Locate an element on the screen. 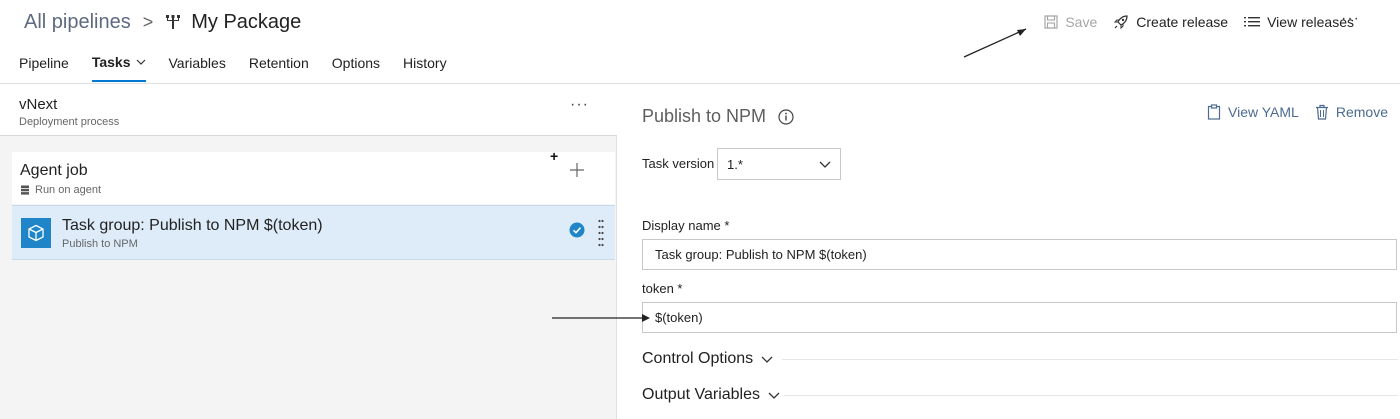  control-options-section: Control Options is located at coordinates (707, 359).